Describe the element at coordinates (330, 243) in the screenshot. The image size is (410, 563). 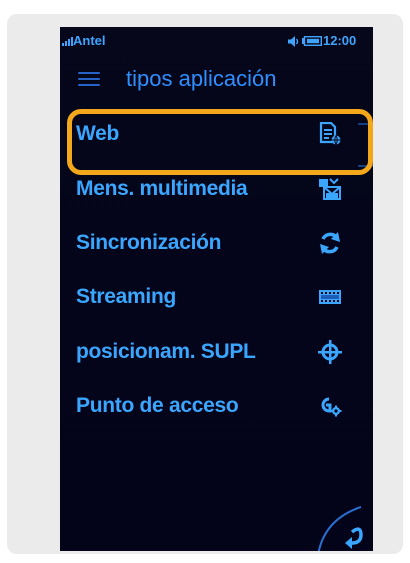
I see `sync-icon` at that location.